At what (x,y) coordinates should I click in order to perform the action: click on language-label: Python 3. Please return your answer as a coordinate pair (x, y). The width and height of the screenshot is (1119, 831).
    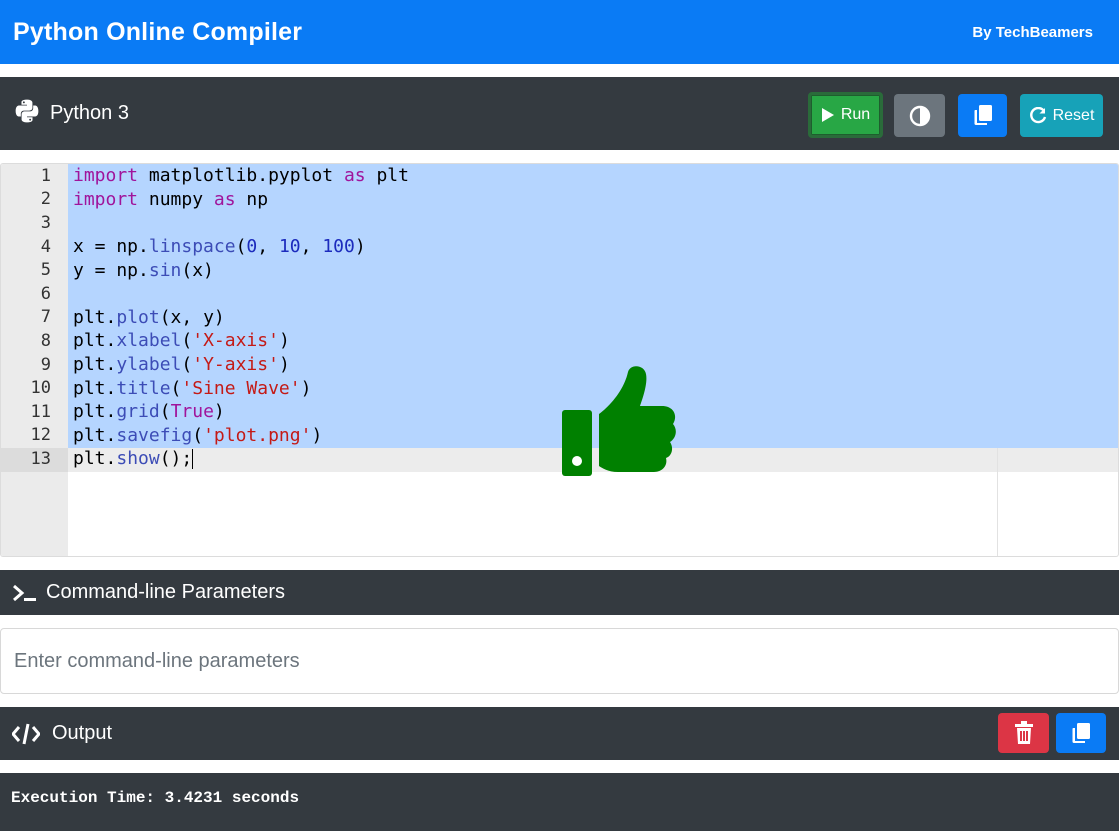
    Looking at the image, I should click on (89, 113).